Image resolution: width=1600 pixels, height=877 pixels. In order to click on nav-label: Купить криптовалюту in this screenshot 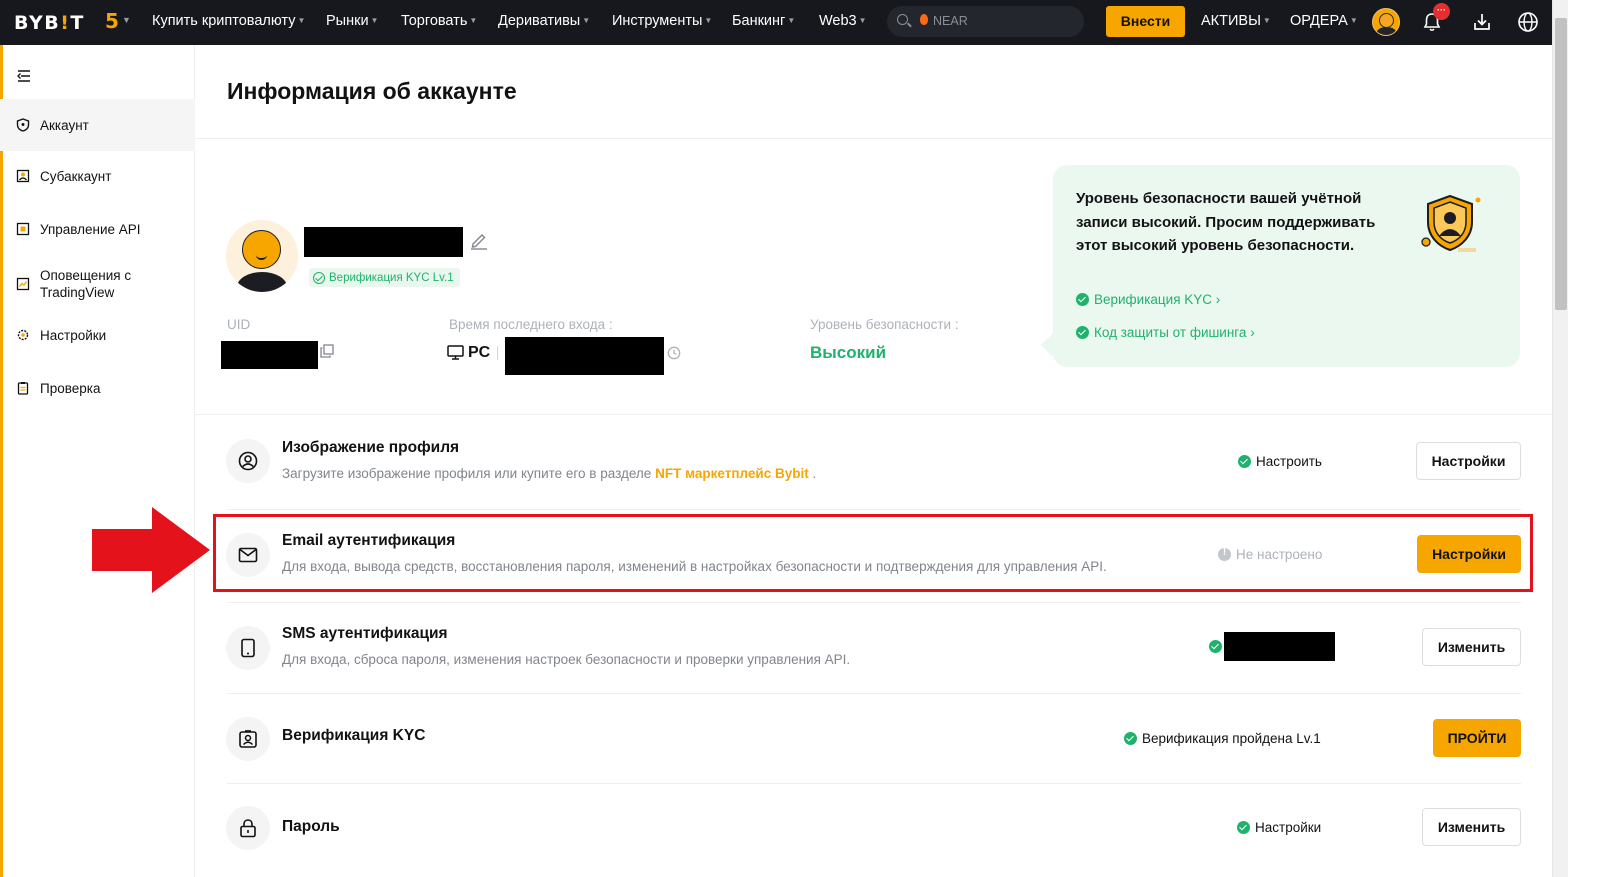, I will do `click(224, 21)`.